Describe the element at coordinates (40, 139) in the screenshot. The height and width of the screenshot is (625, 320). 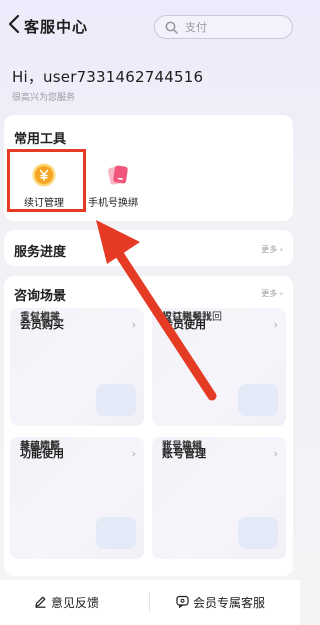
I see `common-tools-title: 常用工具` at that location.